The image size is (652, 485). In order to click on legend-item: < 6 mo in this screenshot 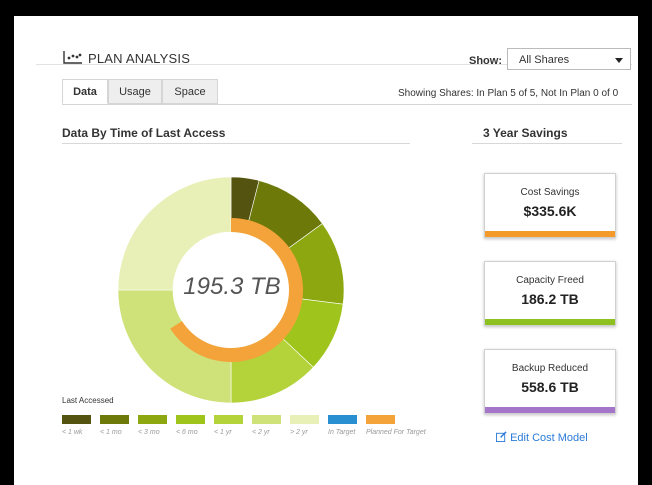, I will do `click(195, 425)`.